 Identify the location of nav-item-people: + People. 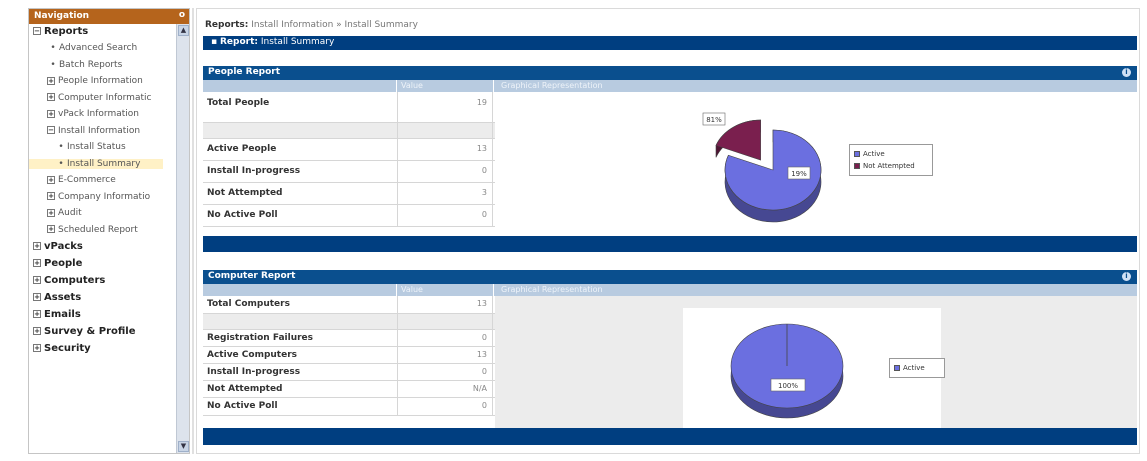
(55, 263).